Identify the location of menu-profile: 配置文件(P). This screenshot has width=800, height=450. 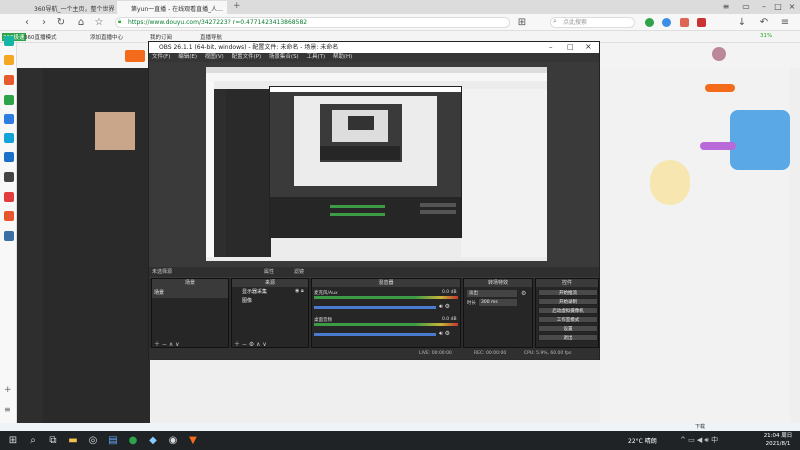
(247, 57).